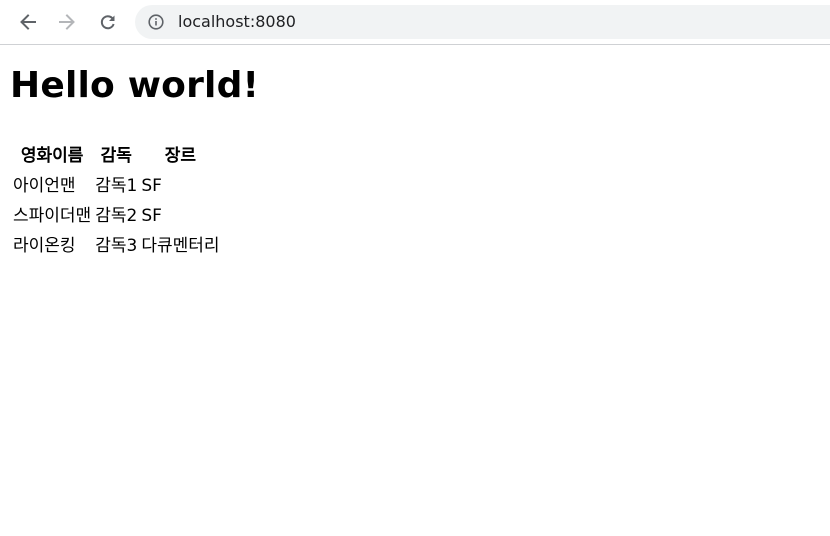 This screenshot has width=830, height=536. I want to click on column-header-movie-name: 영화이름, so click(52, 156).